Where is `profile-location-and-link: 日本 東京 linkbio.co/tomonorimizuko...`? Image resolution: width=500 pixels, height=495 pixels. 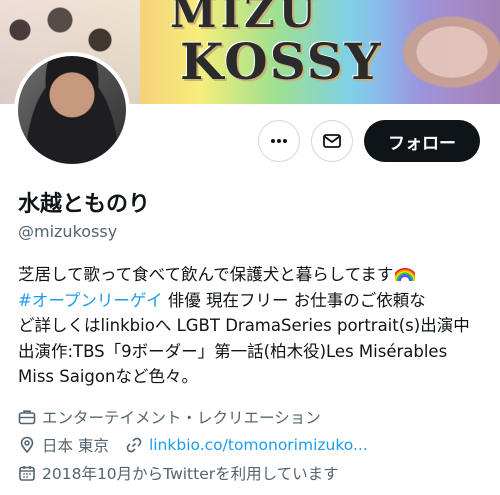 profile-location-and-link: 日本 東京 linkbio.co/tomonorimizuko... is located at coordinates (193, 445).